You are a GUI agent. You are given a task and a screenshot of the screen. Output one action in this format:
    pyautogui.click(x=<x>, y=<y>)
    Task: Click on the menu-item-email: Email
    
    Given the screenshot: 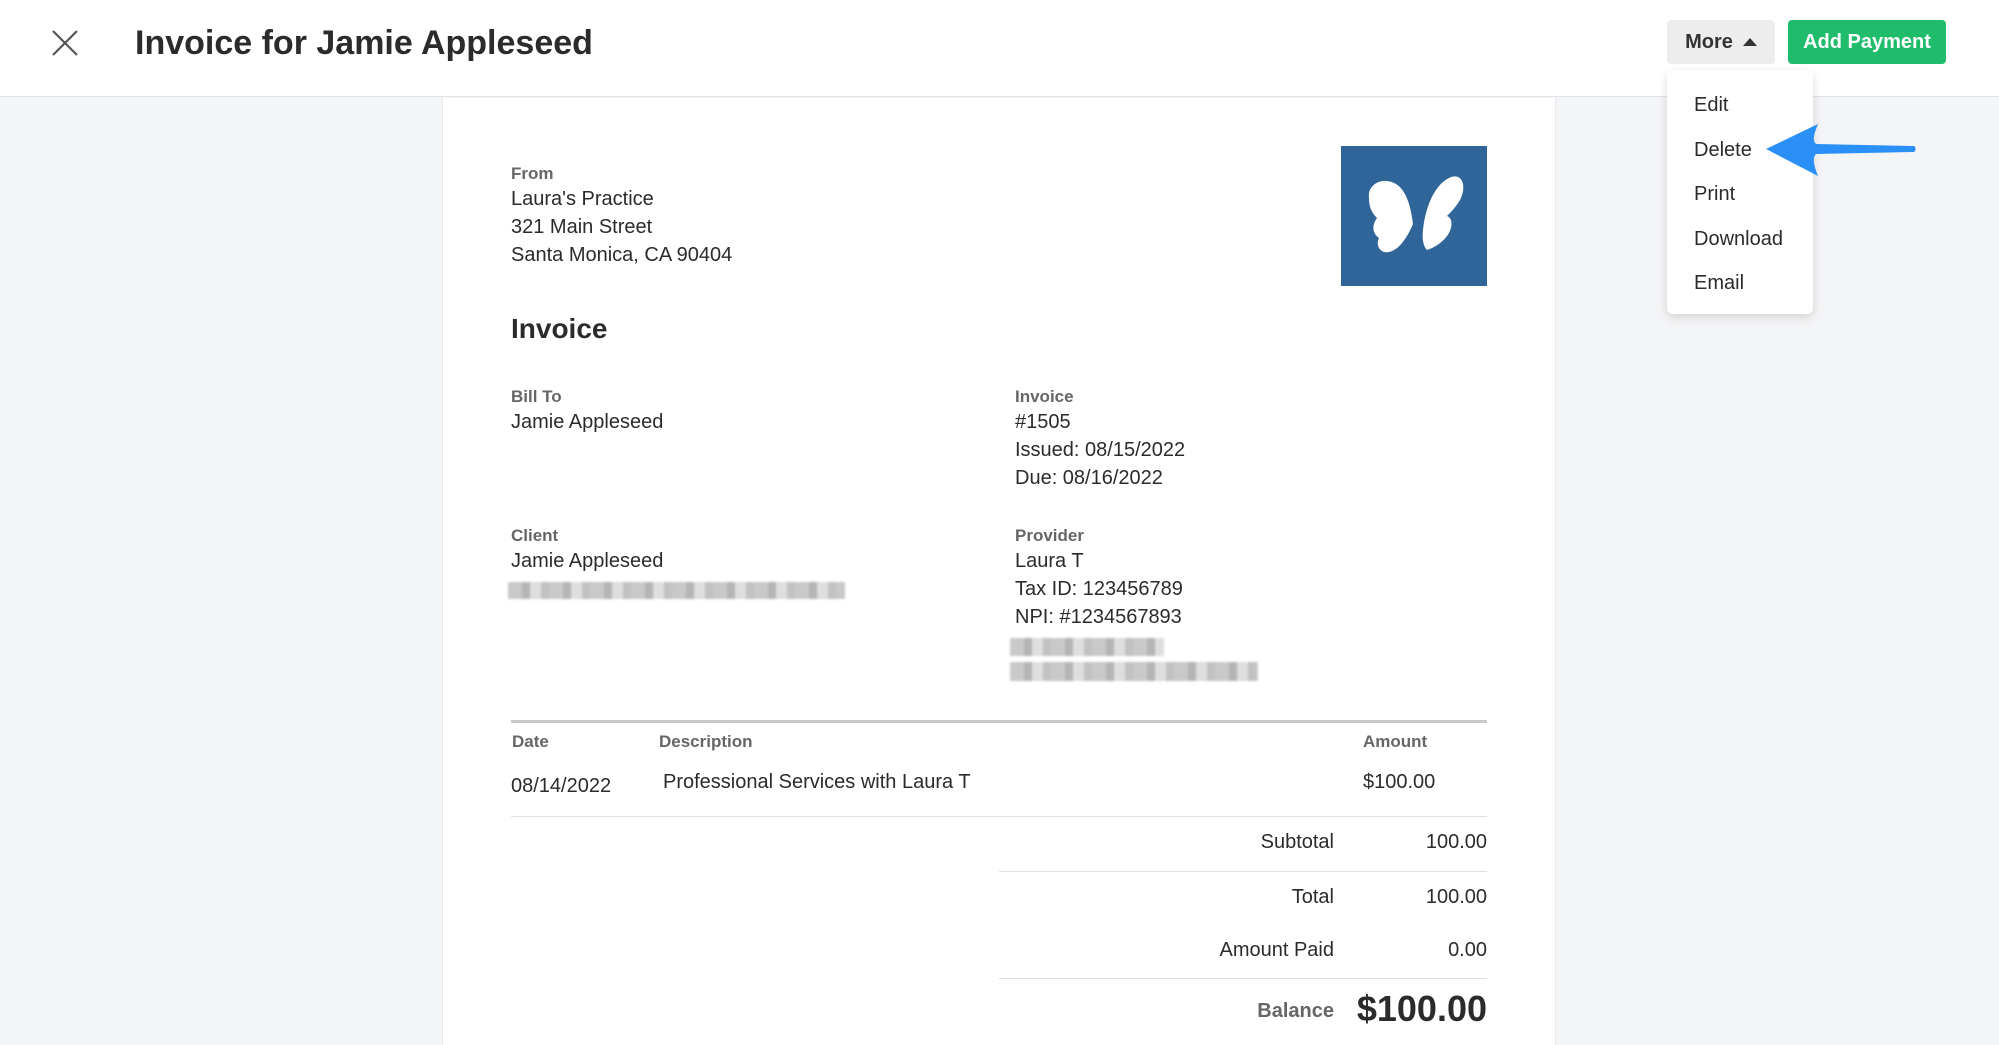 What is the action you would take?
    pyautogui.click(x=1740, y=283)
    